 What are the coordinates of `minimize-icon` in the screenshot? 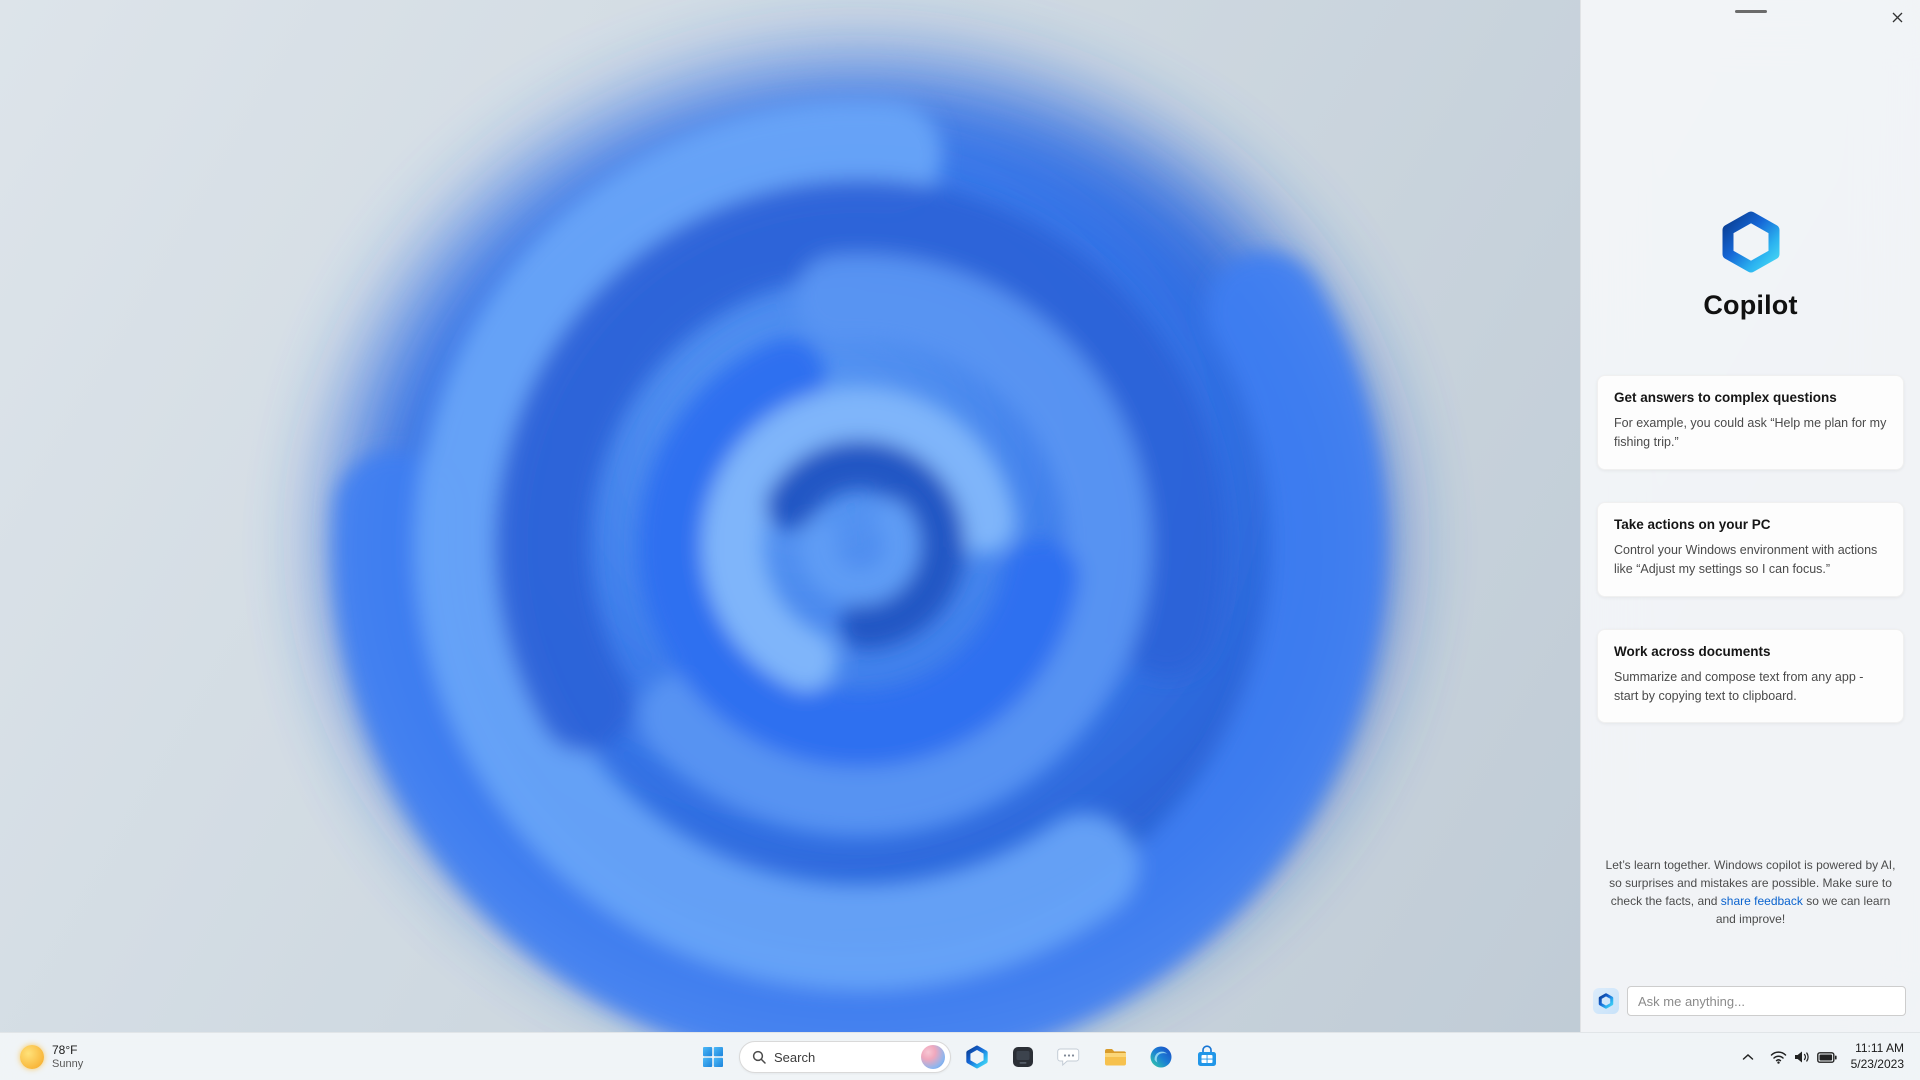 It's located at (1750, 11).